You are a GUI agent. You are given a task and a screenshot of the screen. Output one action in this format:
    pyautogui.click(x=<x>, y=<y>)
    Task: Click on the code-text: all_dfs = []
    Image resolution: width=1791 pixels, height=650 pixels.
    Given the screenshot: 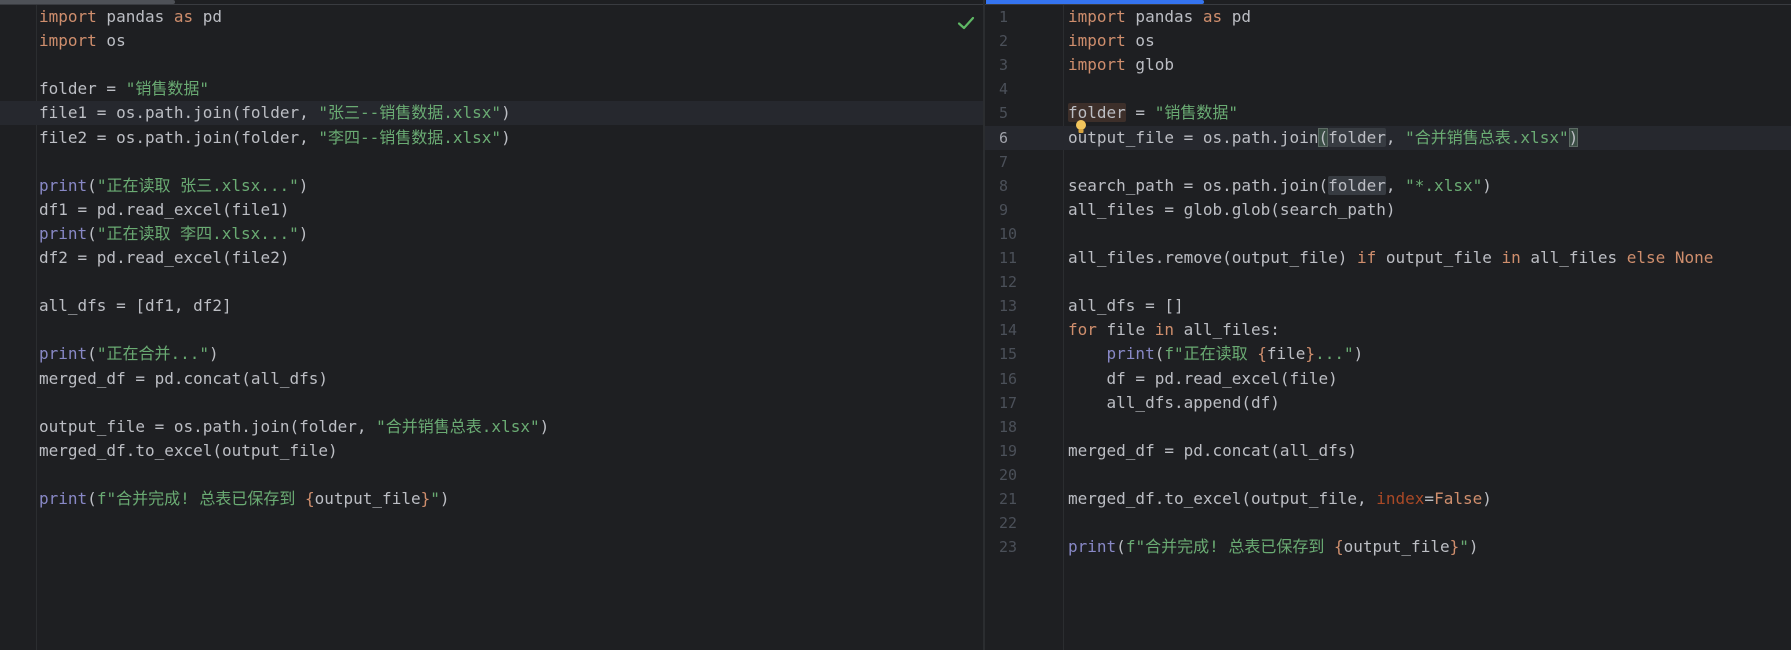 What is the action you would take?
    pyautogui.click(x=1126, y=306)
    